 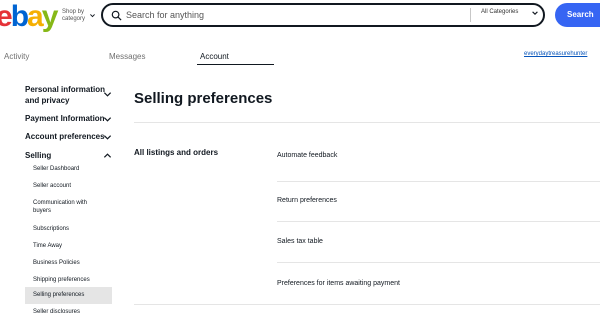 What do you see at coordinates (47, 100) in the screenshot?
I see `sidebar-group-label: and privacy` at bounding box center [47, 100].